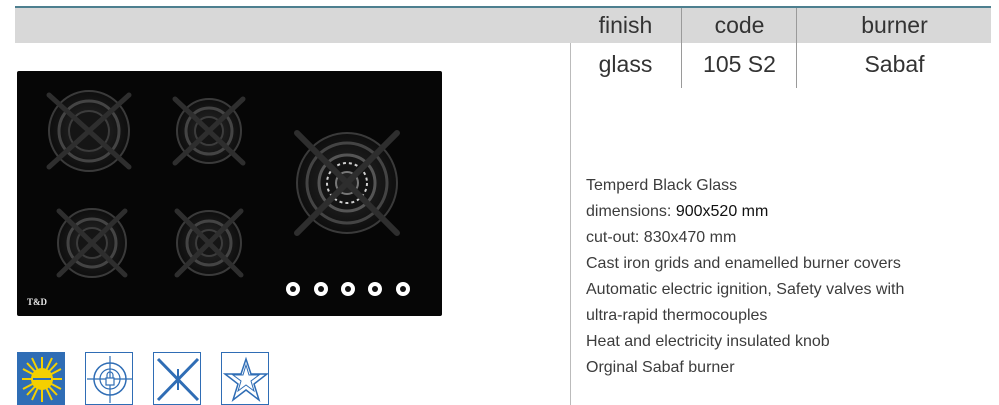 The width and height of the screenshot is (999, 405). I want to click on finish-header: finish, so click(625, 25).